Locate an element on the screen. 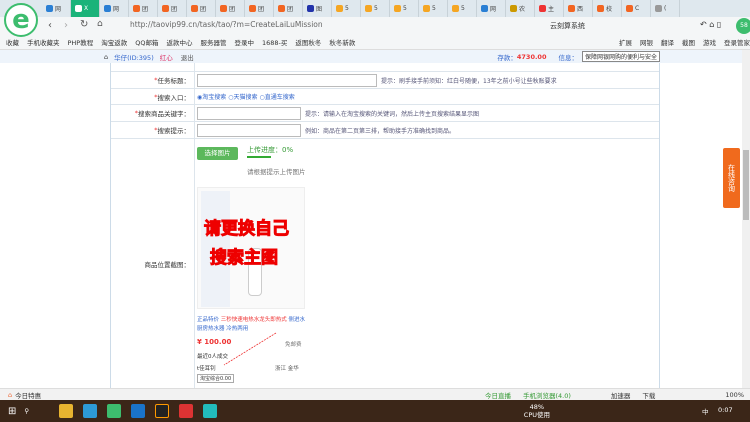  bookmark-item: 返款中心 is located at coordinates (179, 42).